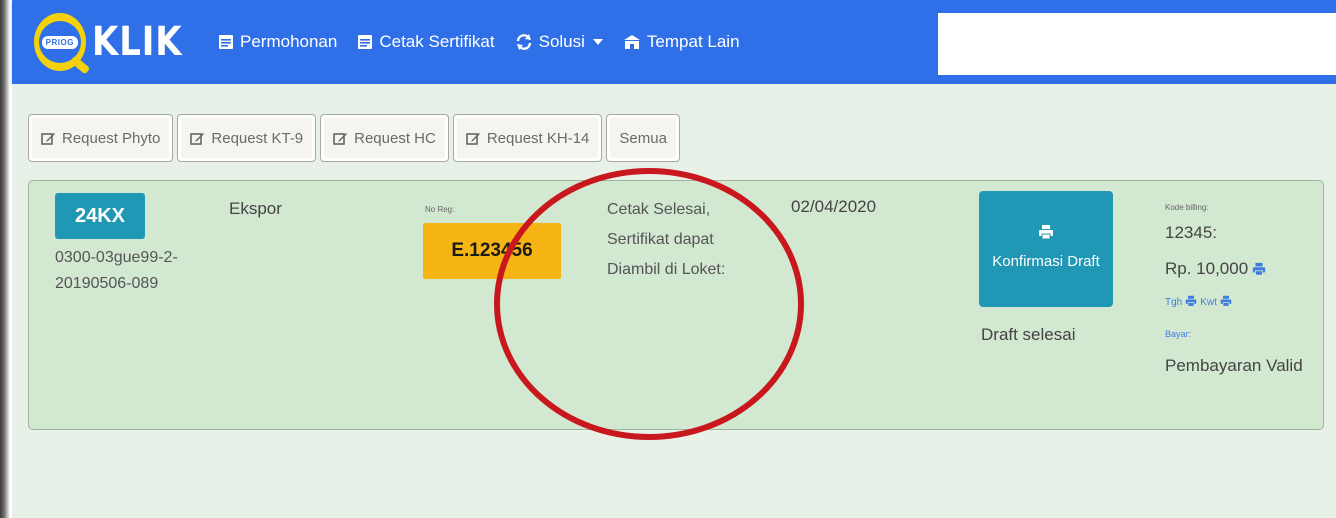 Image resolution: width=1336 pixels, height=518 pixels. I want to click on nav-solusi-label: Solusi, so click(561, 41).